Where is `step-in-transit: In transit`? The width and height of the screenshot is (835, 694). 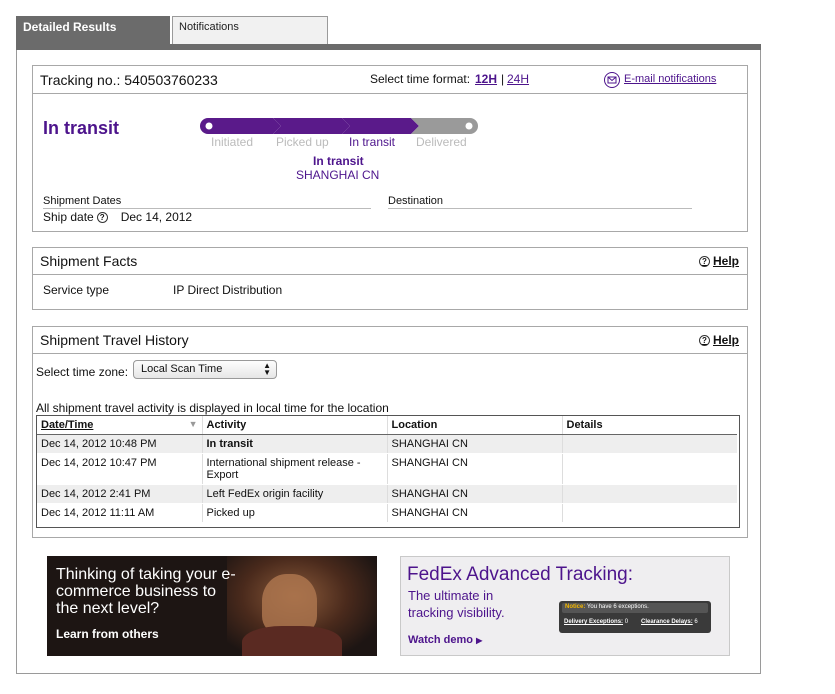 step-in-transit: In transit is located at coordinates (372, 142).